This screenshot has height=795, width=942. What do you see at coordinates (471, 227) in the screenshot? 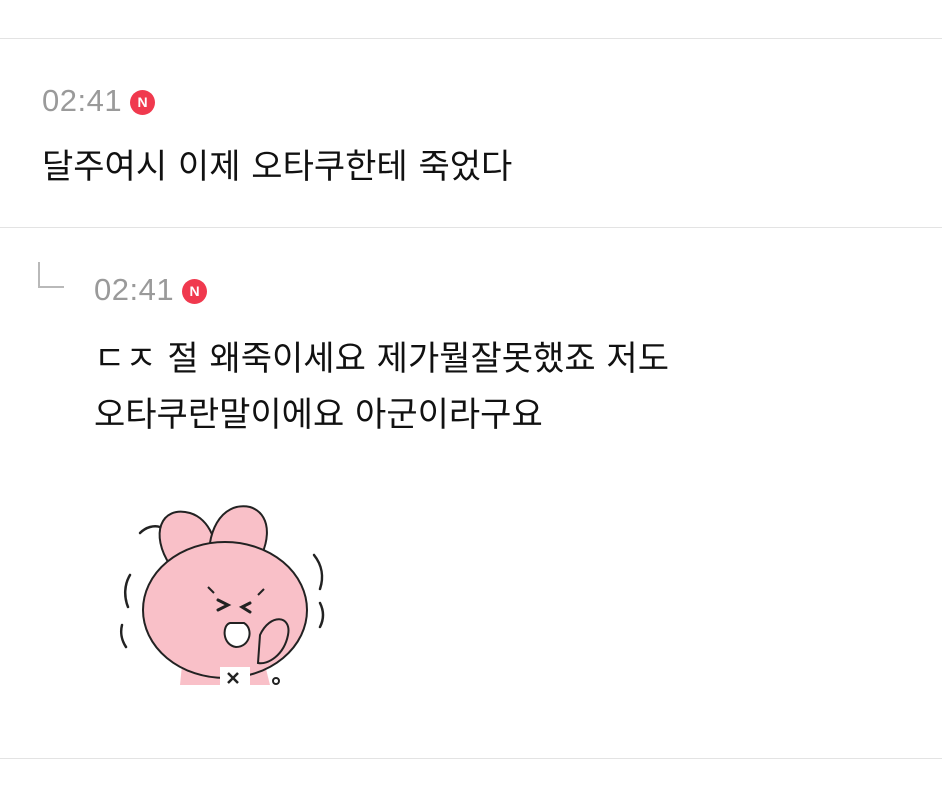
I see `comment-divider` at bounding box center [471, 227].